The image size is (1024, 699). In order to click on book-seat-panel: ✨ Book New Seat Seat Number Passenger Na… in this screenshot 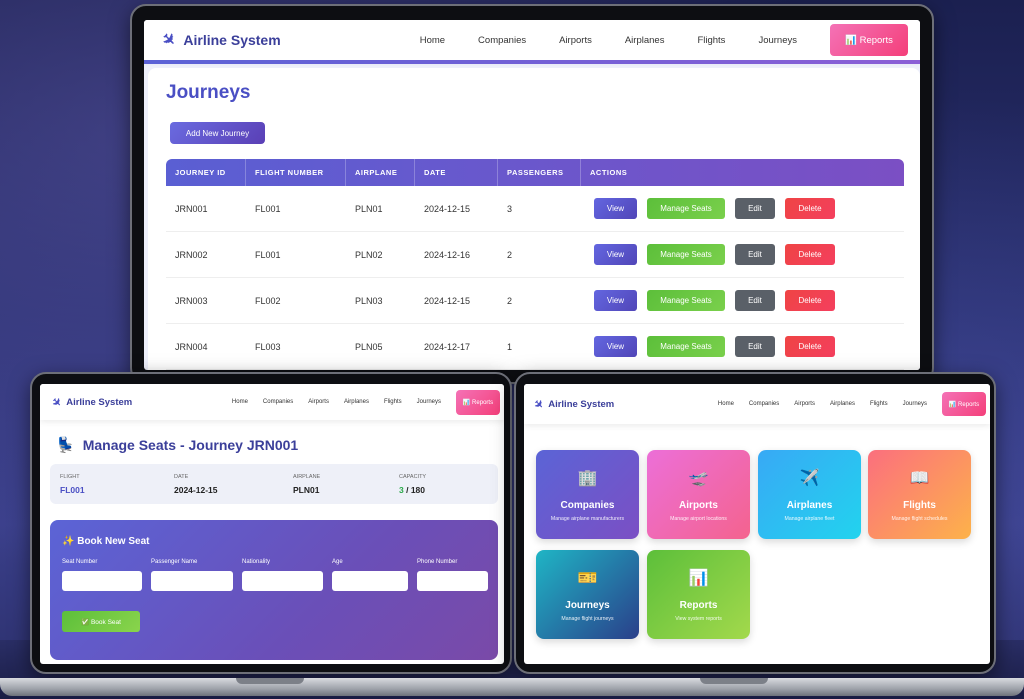, I will do `click(274, 590)`.